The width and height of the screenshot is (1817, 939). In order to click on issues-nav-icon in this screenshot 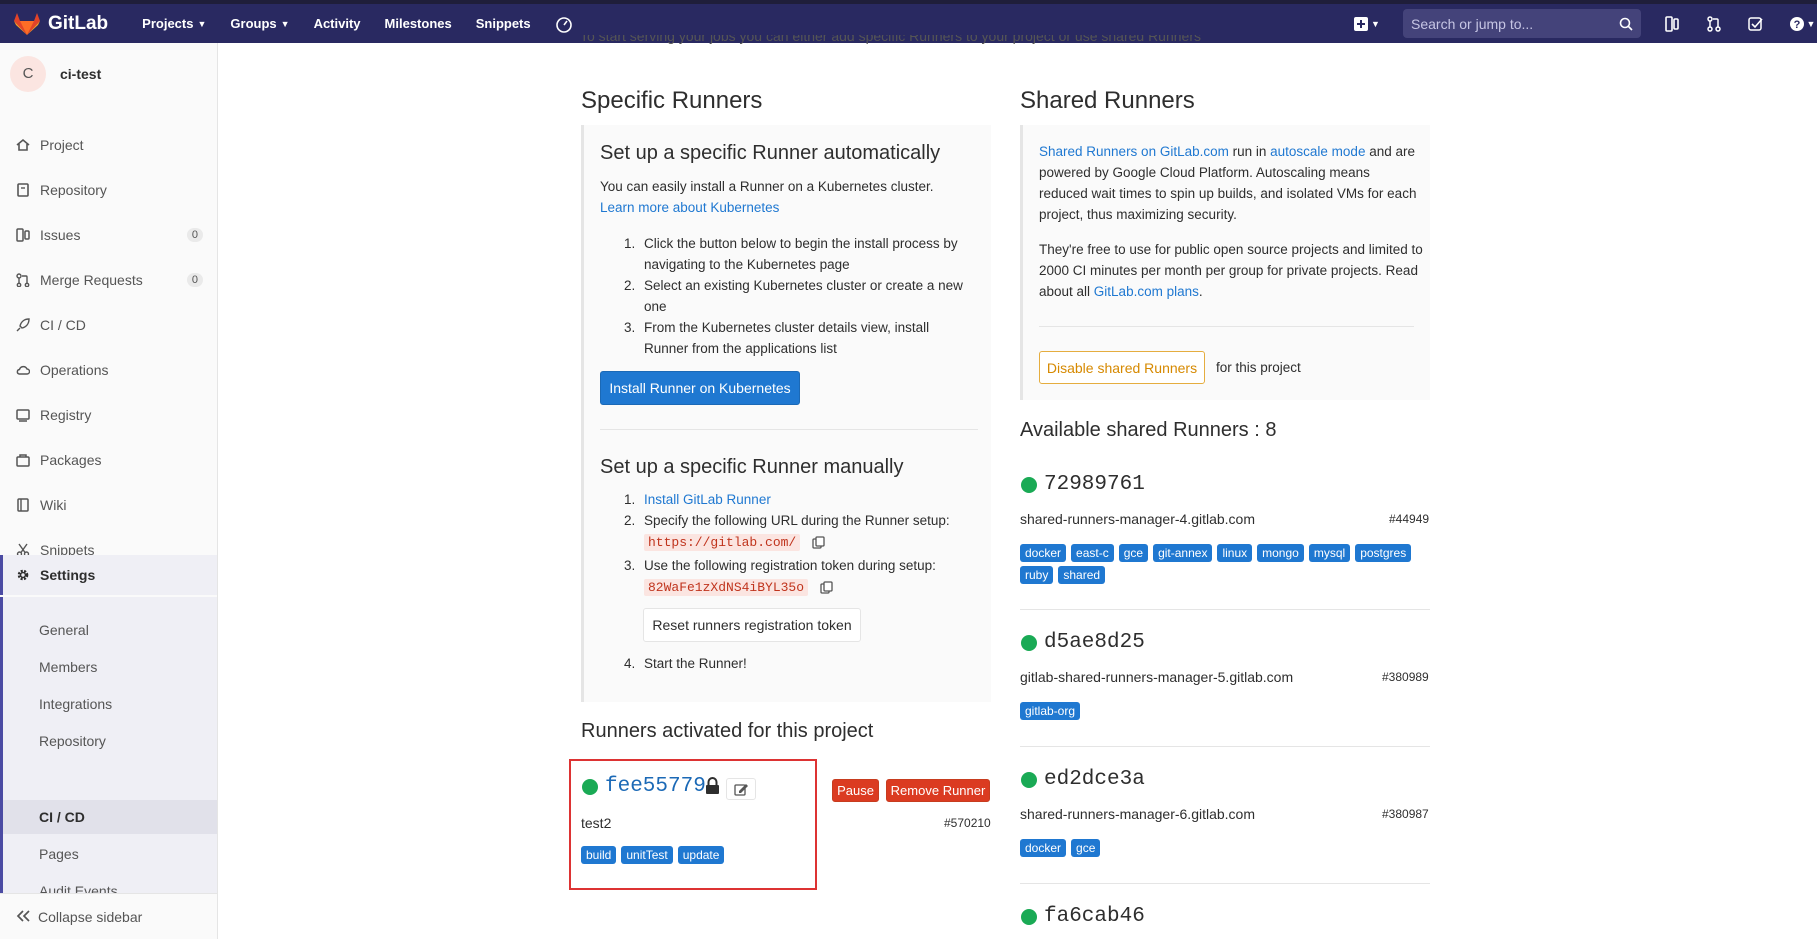, I will do `click(1672, 24)`.